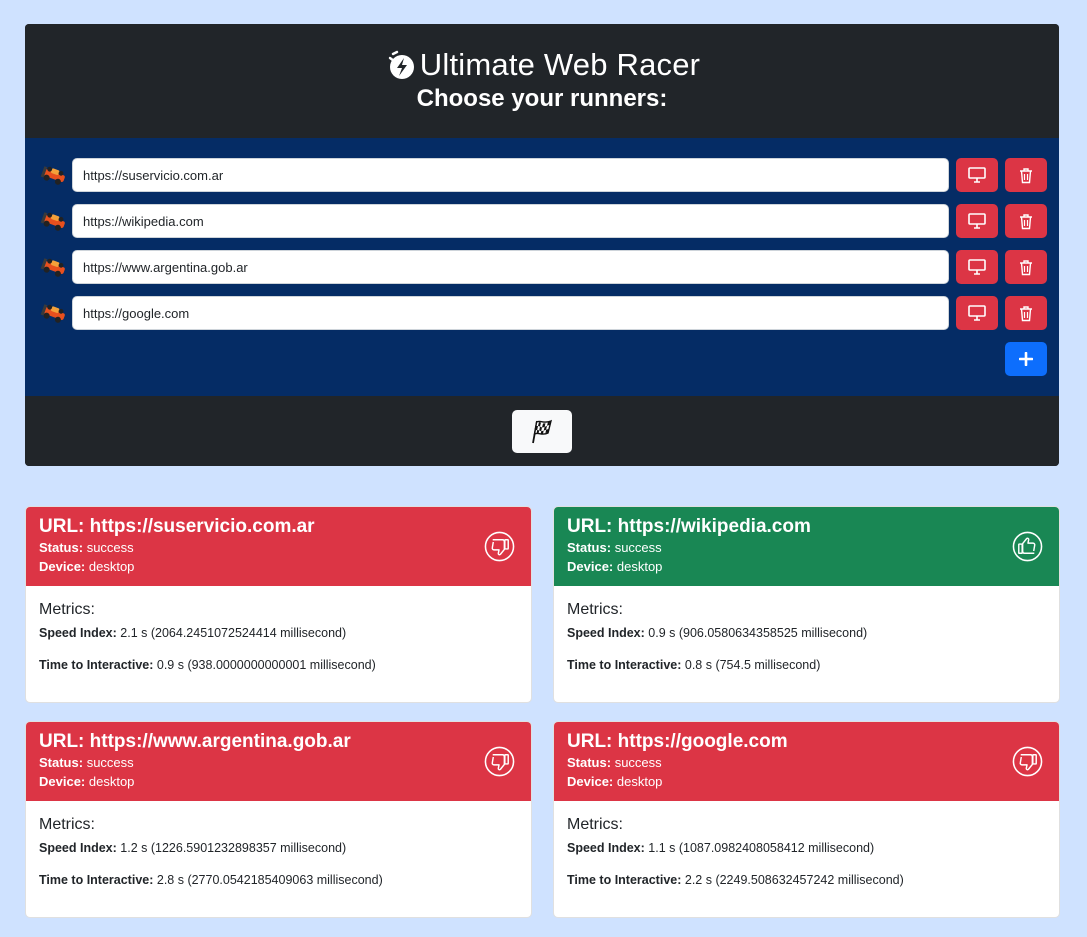 The image size is (1087, 937). I want to click on start-race-button, so click(542, 431).